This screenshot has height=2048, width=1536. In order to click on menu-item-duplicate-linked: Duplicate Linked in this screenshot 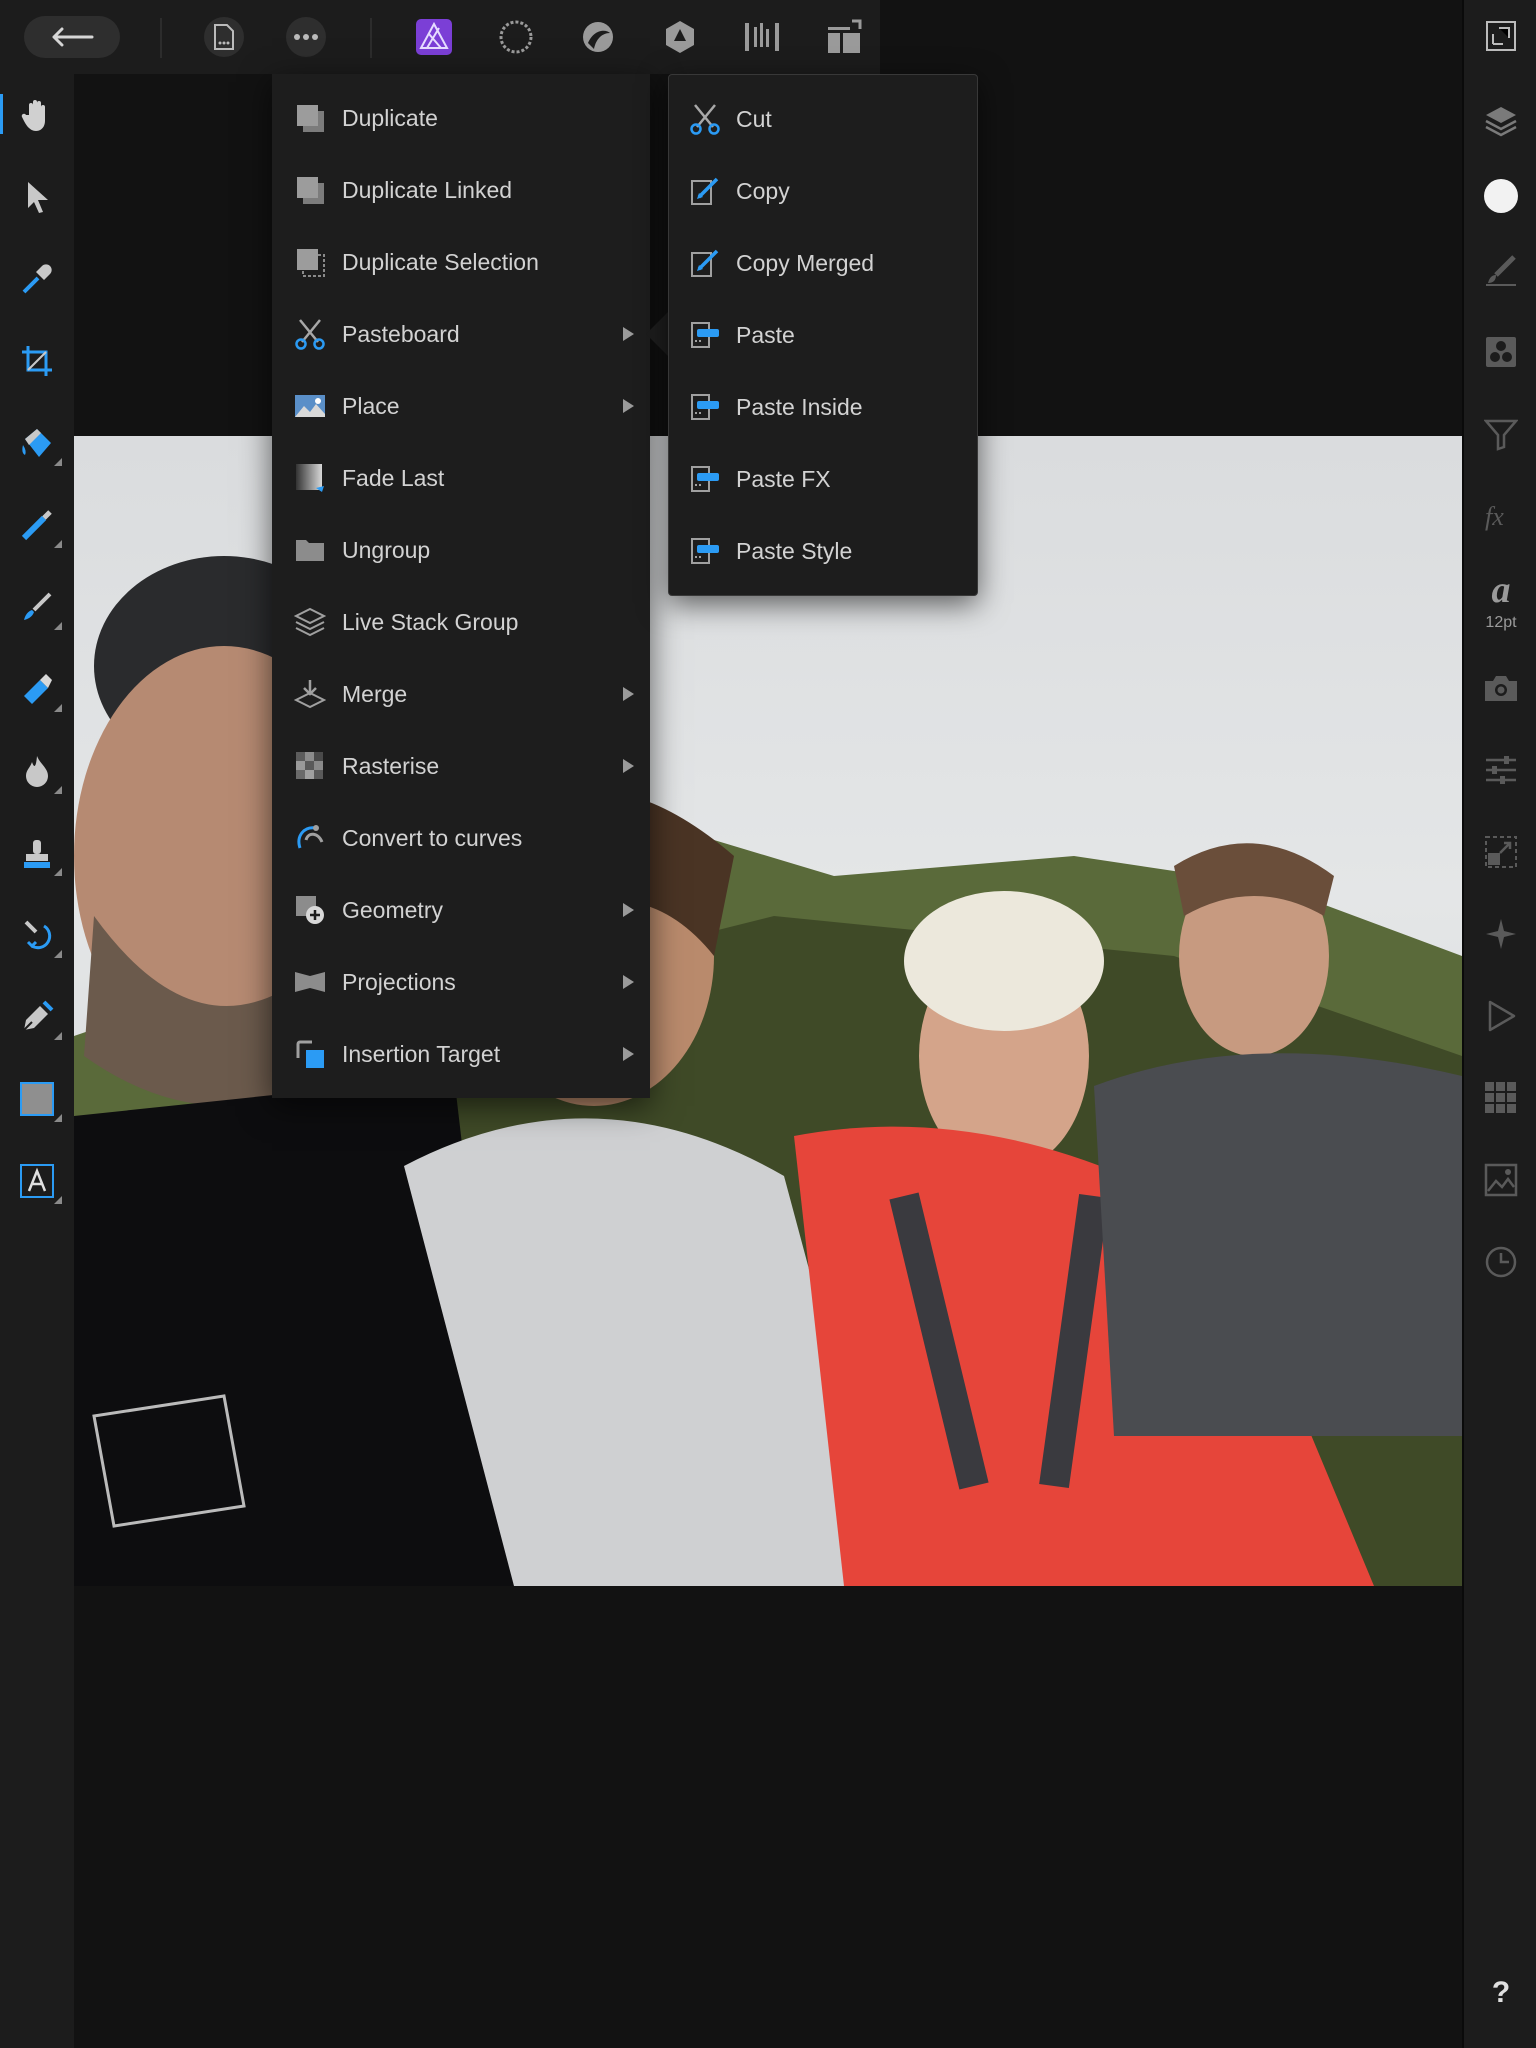, I will do `click(461, 190)`.